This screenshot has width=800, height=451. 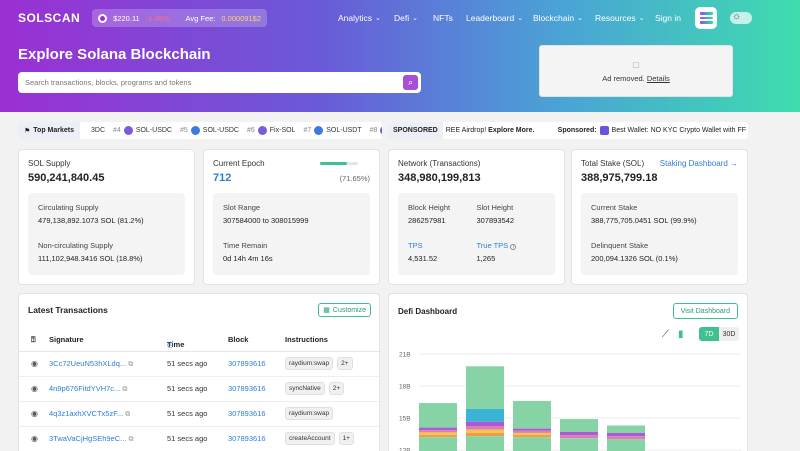 What do you see at coordinates (668, 18) in the screenshot?
I see `nav-sign-in: Sign in` at bounding box center [668, 18].